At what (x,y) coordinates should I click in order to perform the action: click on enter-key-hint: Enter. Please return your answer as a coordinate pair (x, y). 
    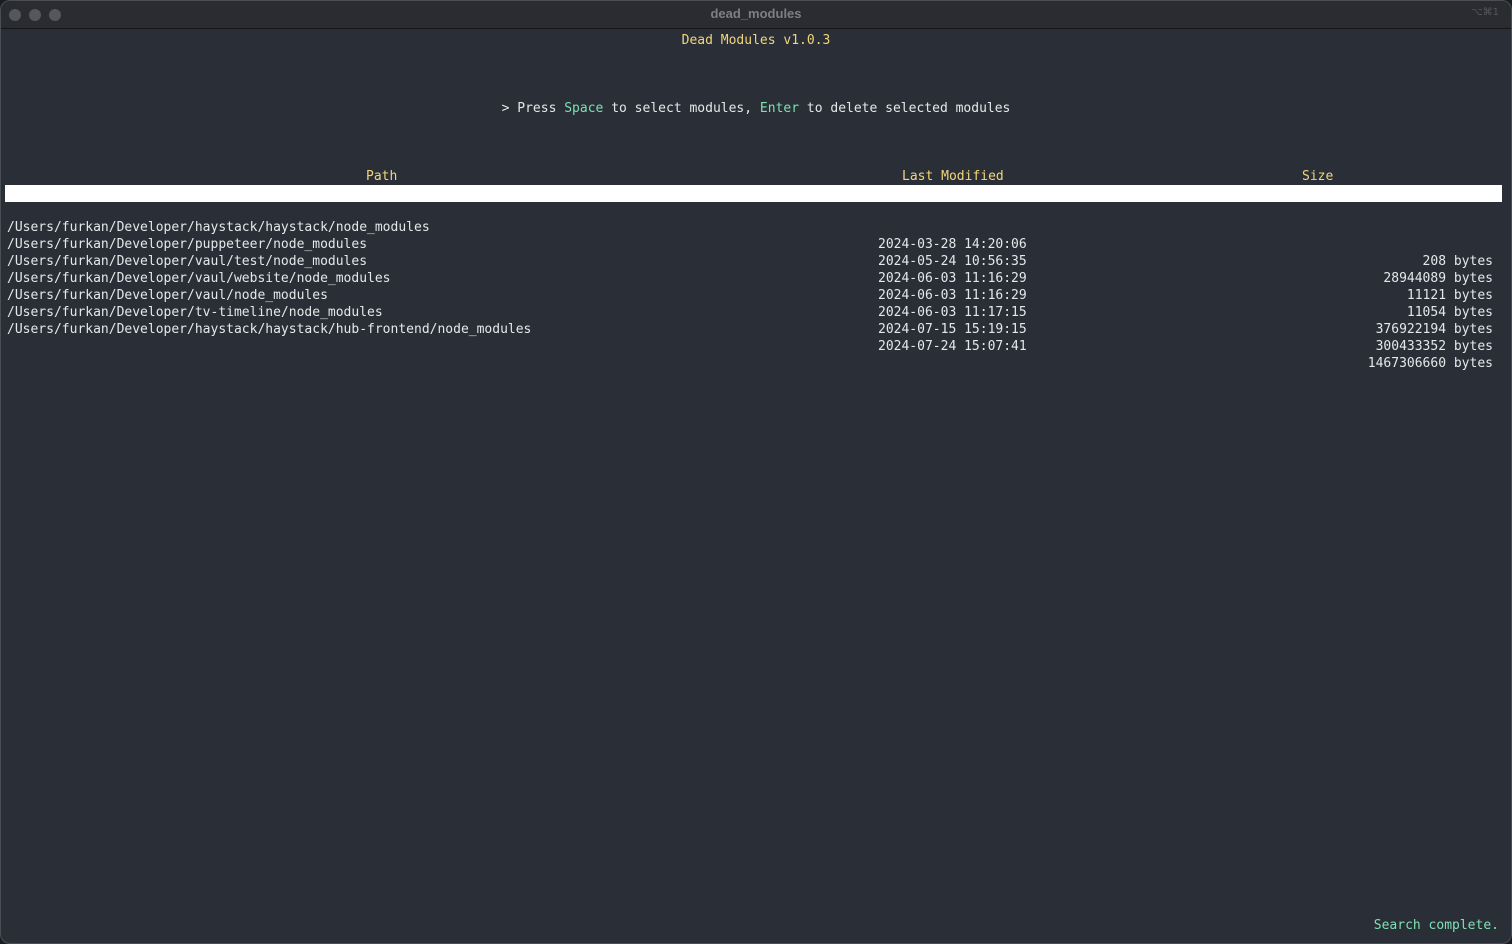
    Looking at the image, I should click on (779, 108).